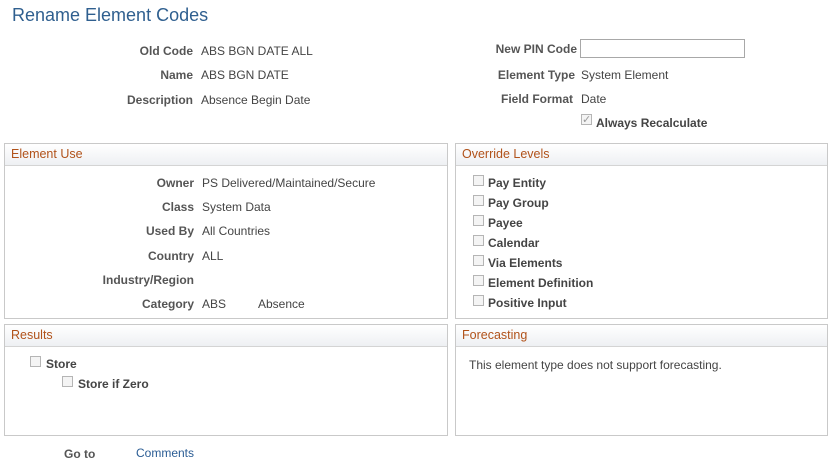 This screenshot has width=838, height=464. Describe the element at coordinates (525, 263) in the screenshot. I see `via-elements-label: Via Elements` at that location.